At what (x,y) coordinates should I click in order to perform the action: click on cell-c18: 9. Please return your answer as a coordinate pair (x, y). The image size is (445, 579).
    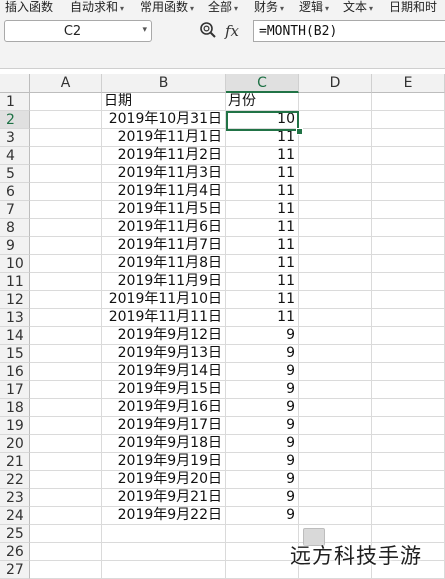
    Looking at the image, I should click on (262, 408).